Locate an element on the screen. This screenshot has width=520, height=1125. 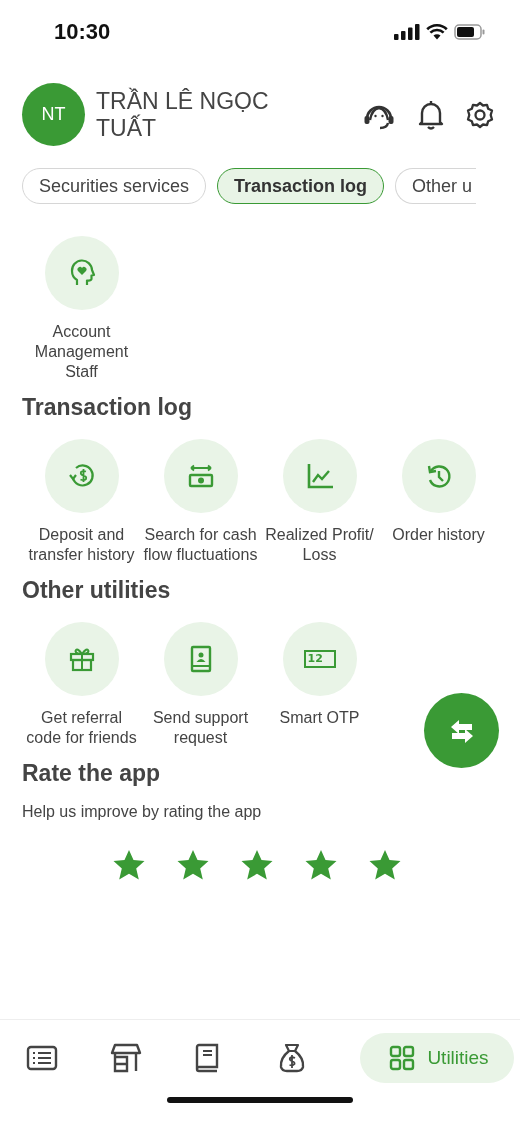
wifi-icon is located at coordinates (437, 32).